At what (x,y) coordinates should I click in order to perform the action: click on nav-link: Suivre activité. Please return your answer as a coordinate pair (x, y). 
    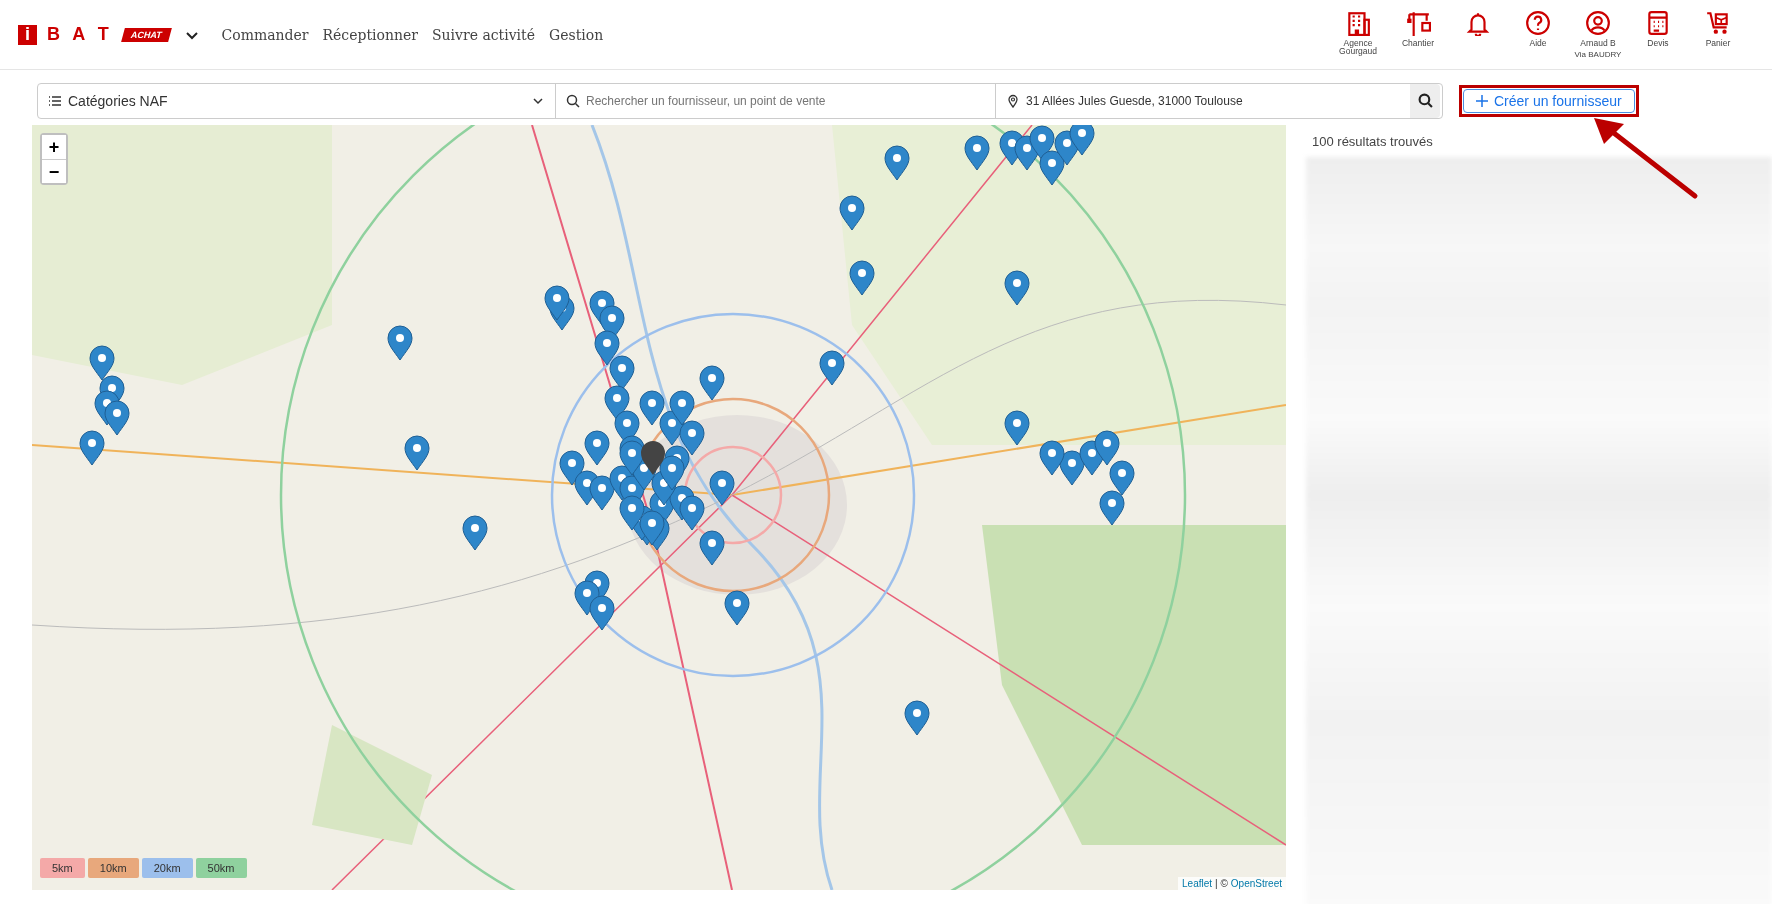
    Looking at the image, I should click on (483, 34).